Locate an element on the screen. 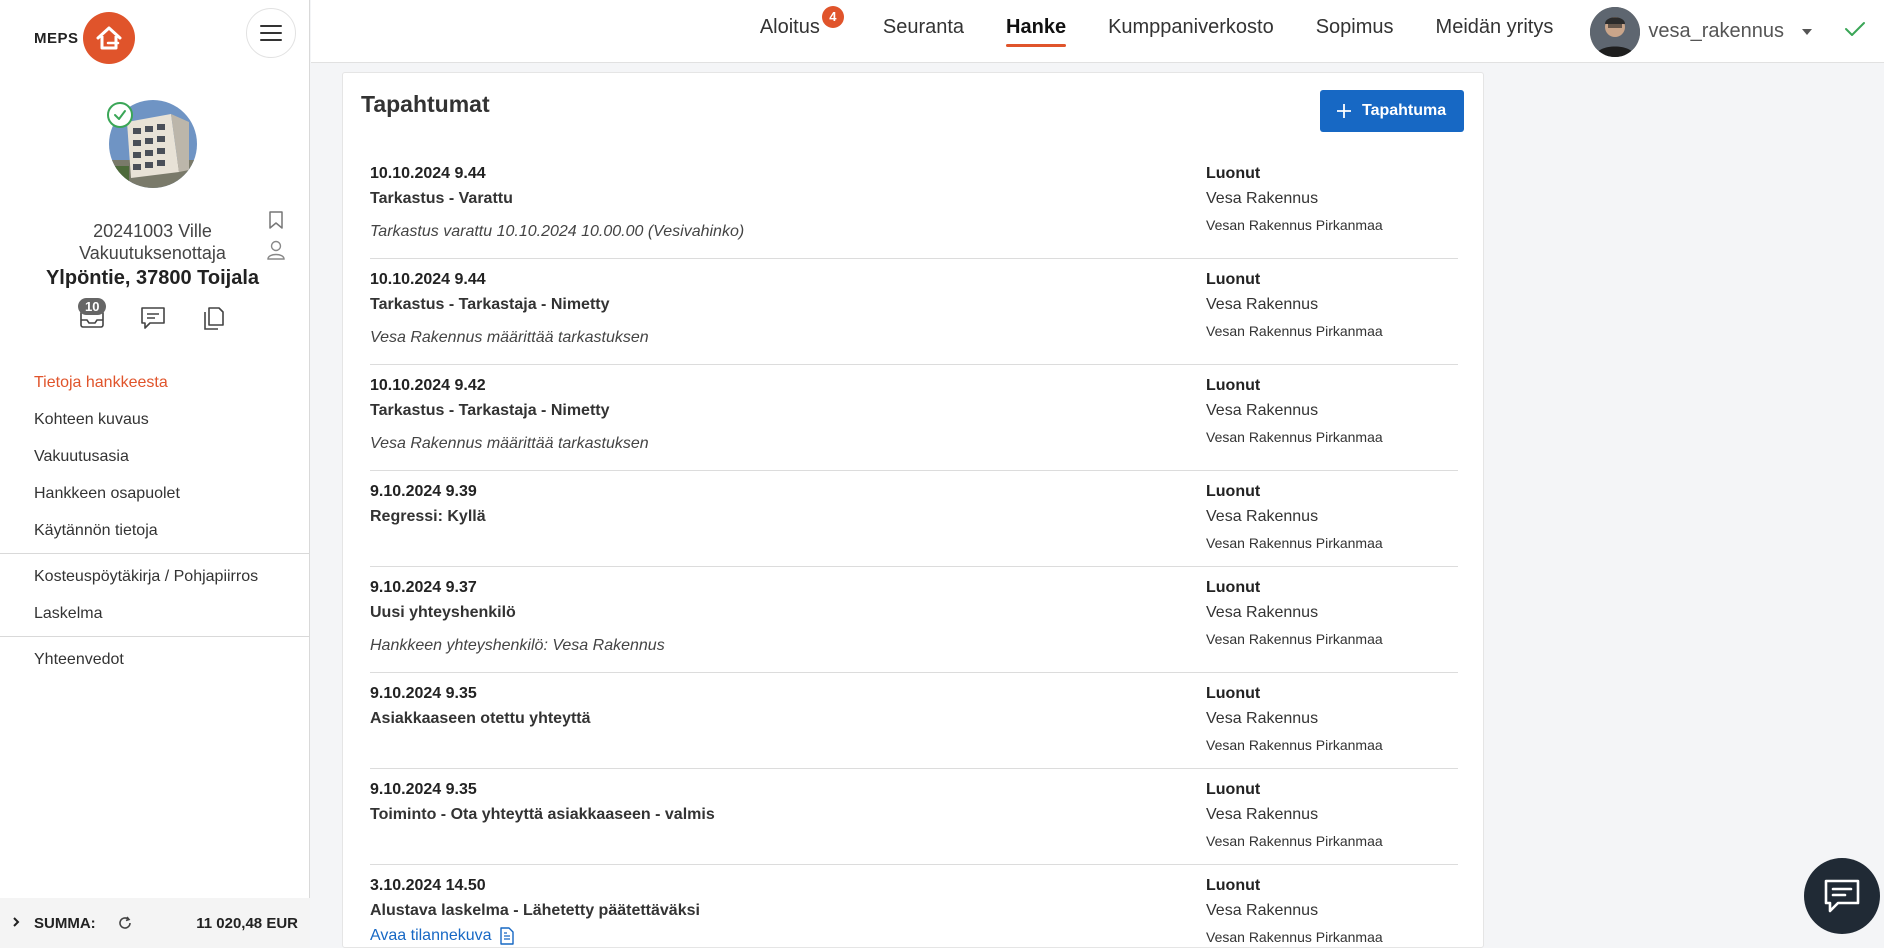  meps-logo: MEPS is located at coordinates (84, 38).